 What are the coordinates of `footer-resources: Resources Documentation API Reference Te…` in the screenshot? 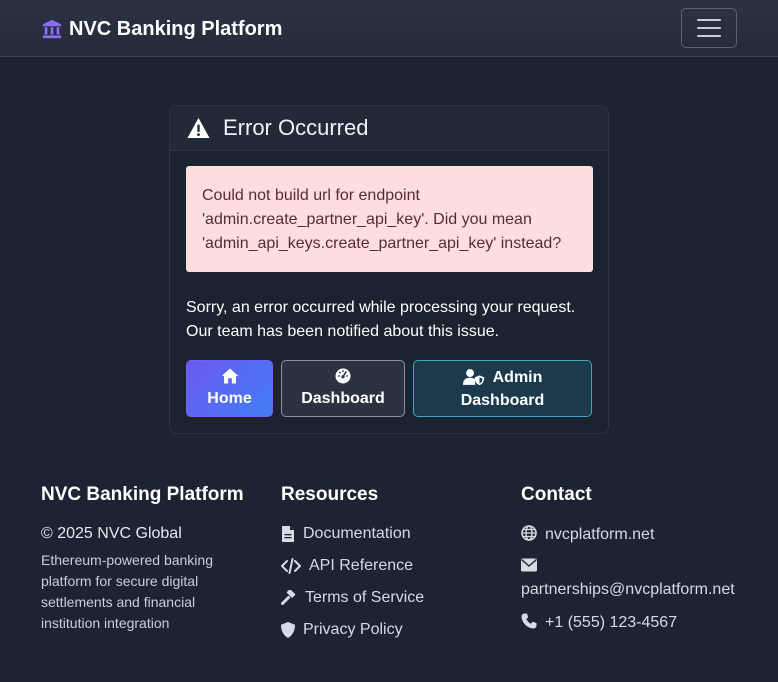 It's located at (391, 560).